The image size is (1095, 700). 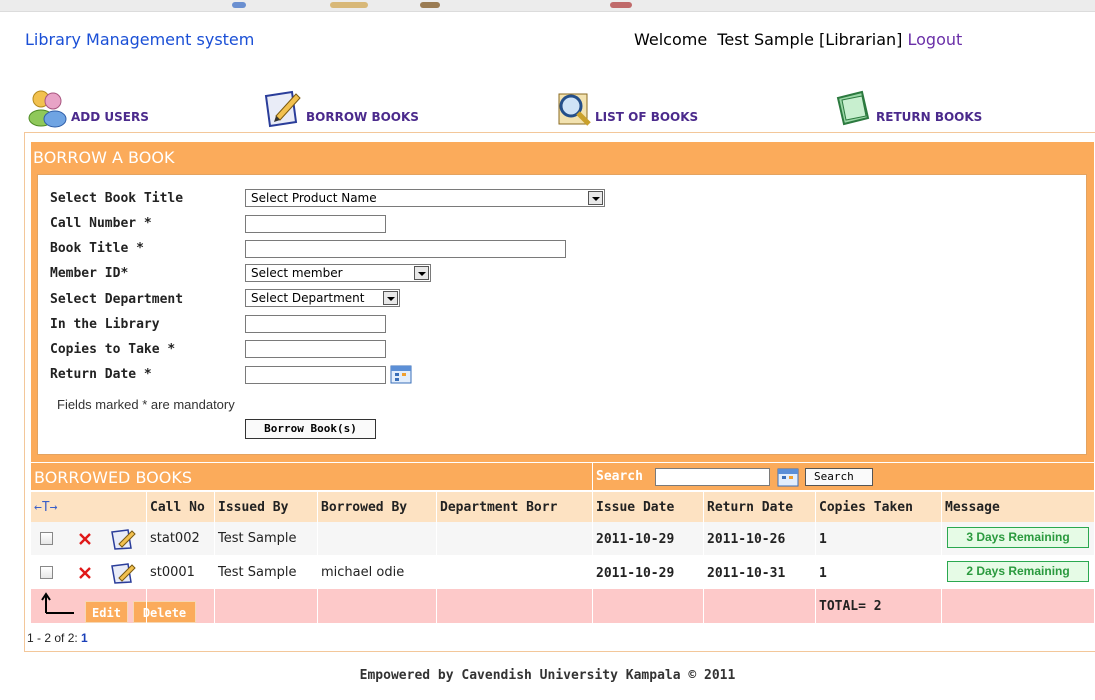 I want to click on nav-list-of-books-label: LIST OF BOOKS, so click(x=647, y=117).